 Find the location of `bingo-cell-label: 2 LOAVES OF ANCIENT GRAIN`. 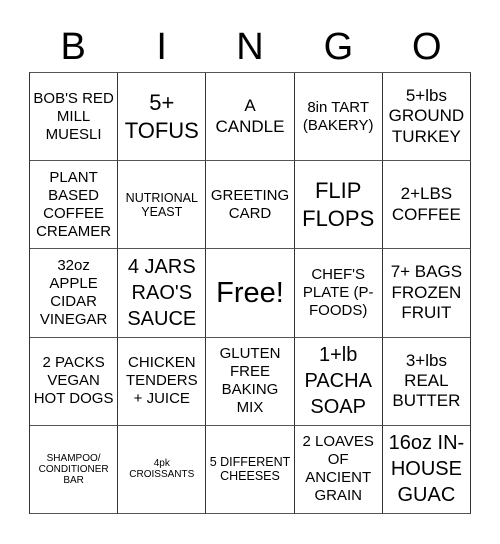

bingo-cell-label: 2 LOAVES OF ANCIENT GRAIN is located at coordinates (338, 469).